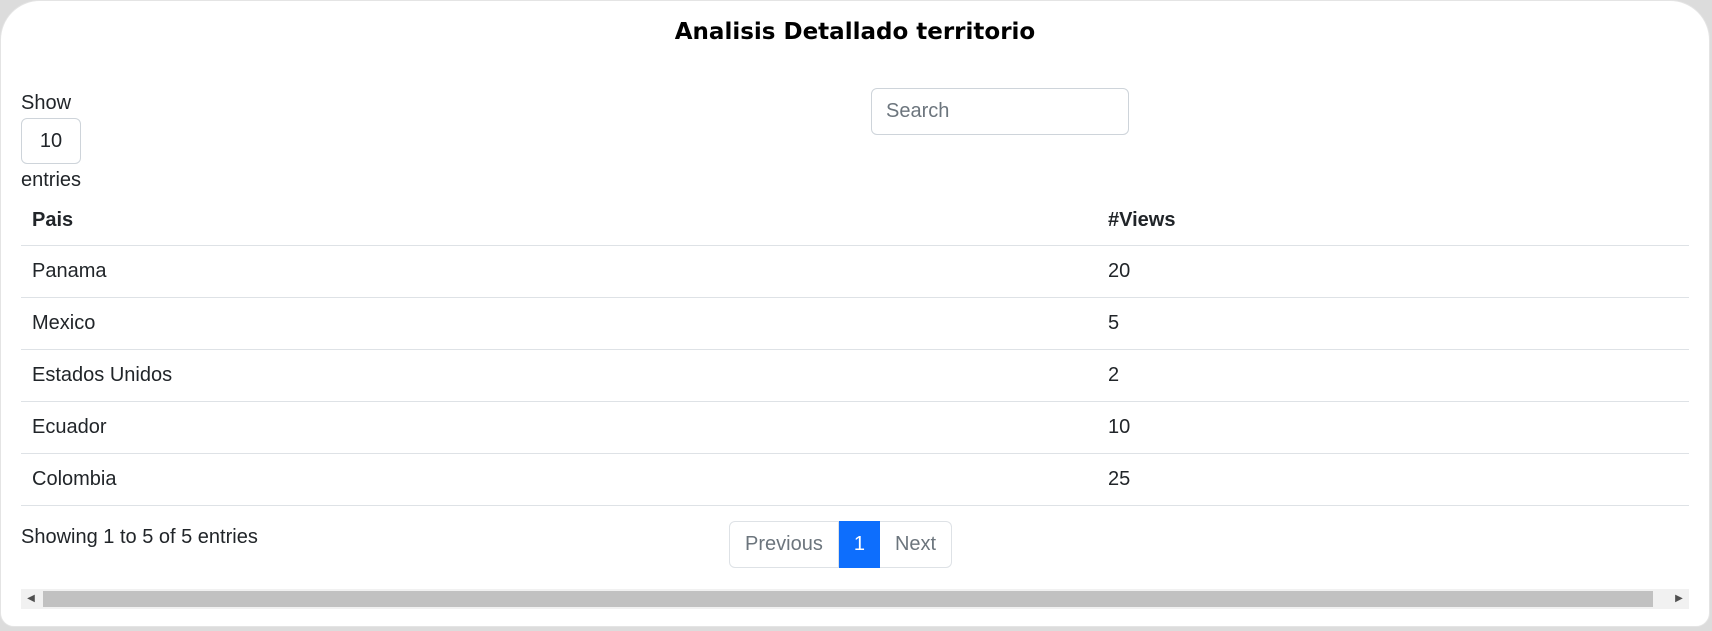 The image size is (1712, 631). What do you see at coordinates (1393, 271) in the screenshot?
I see `cell-views: 20` at bounding box center [1393, 271].